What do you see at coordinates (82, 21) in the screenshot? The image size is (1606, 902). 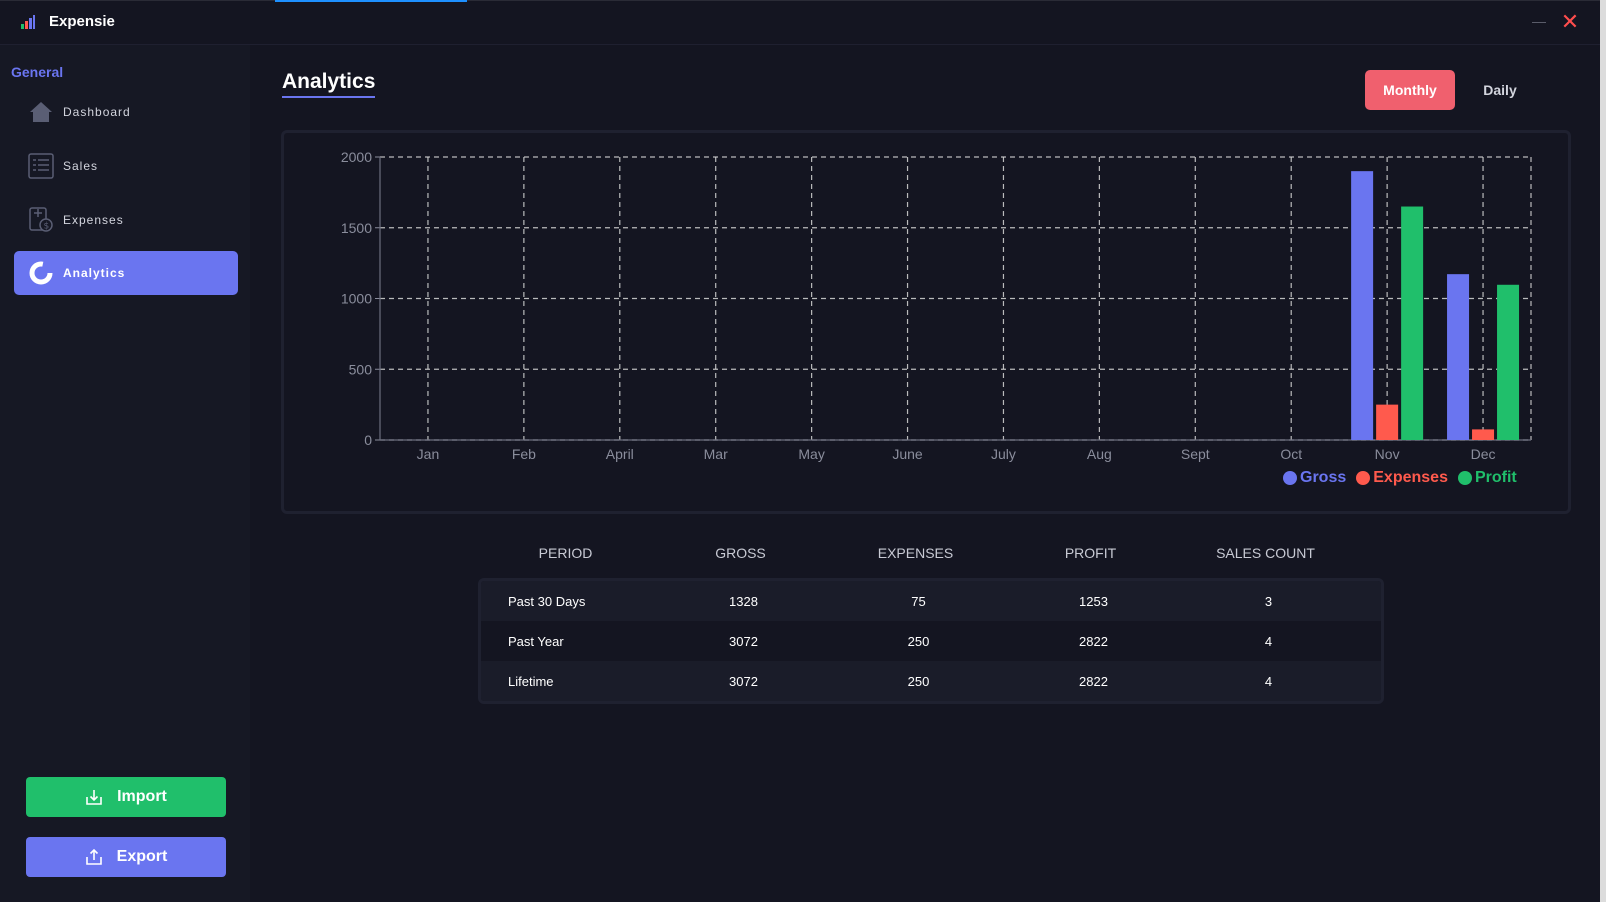 I see `app-title: Expensie` at bounding box center [82, 21].